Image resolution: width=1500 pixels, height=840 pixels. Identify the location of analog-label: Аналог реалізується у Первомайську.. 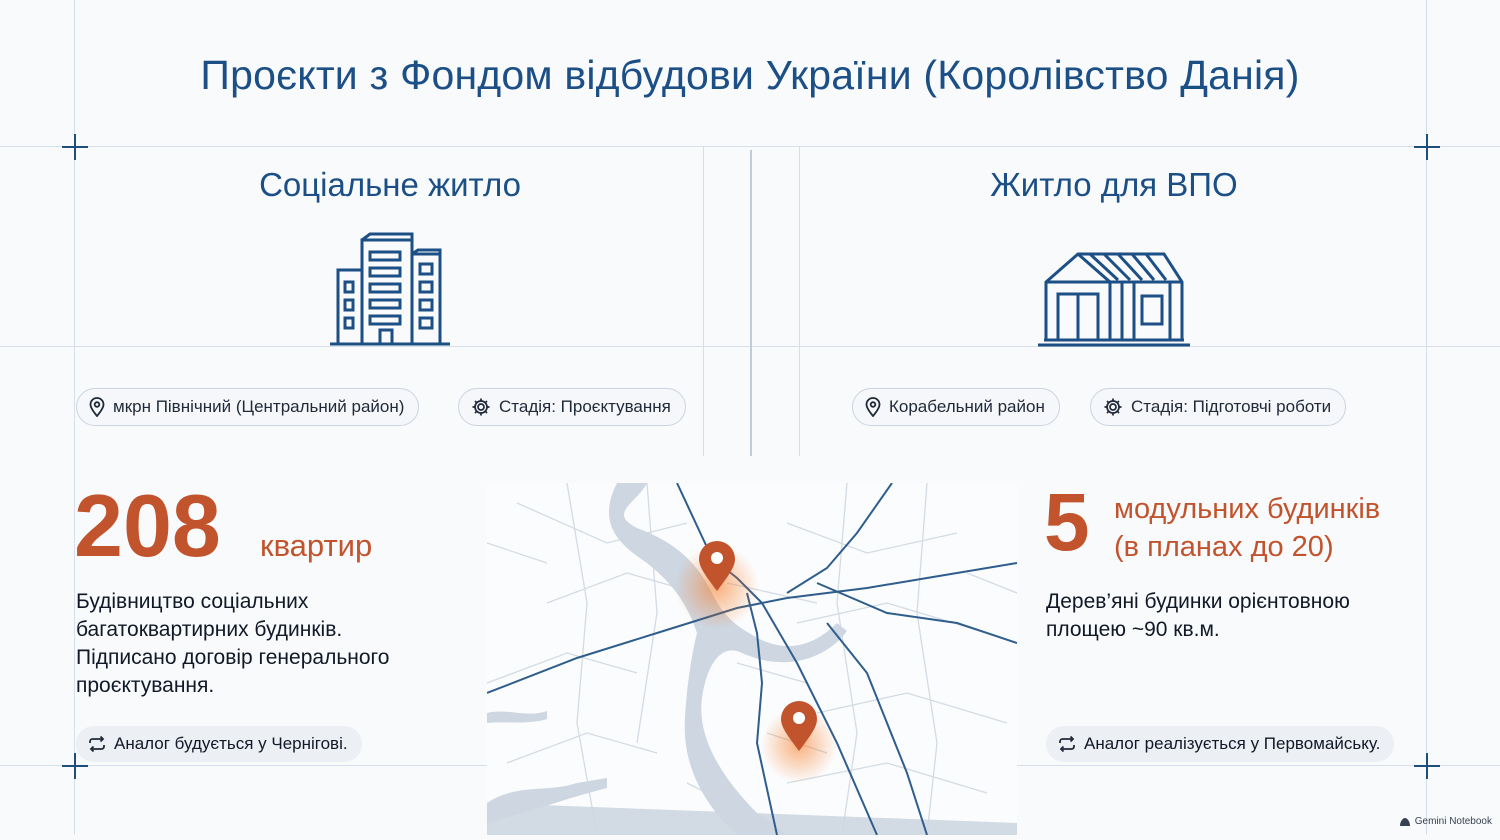
(1232, 743).